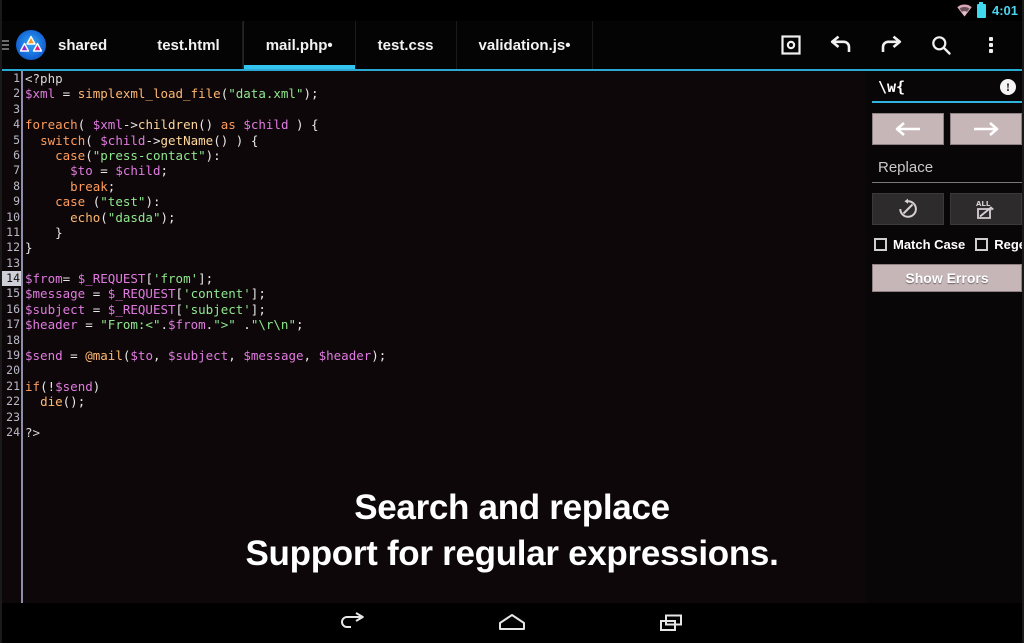 This screenshot has width=1024, height=643. What do you see at coordinates (941, 45) in the screenshot?
I see `search-icon` at bounding box center [941, 45].